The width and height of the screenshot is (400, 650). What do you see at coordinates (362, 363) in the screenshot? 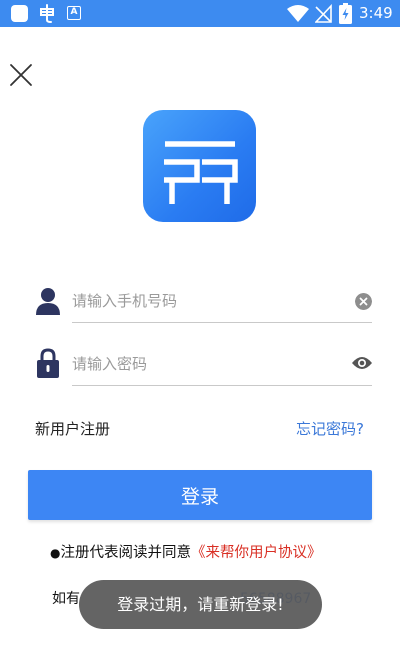
I see `eye-icon` at bounding box center [362, 363].